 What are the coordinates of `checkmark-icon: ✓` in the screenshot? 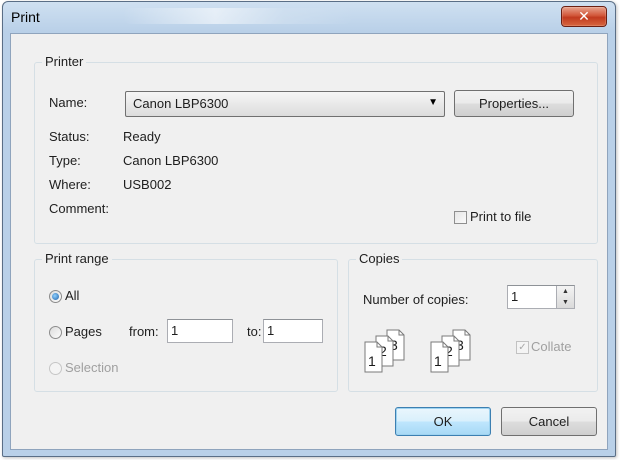 It's located at (522, 347).